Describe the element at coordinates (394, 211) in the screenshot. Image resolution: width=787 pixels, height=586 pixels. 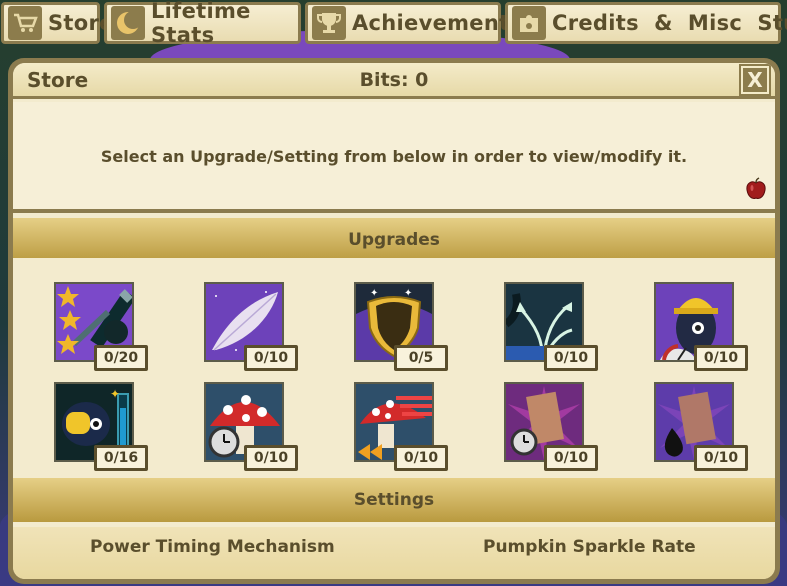
I see `divider` at that location.